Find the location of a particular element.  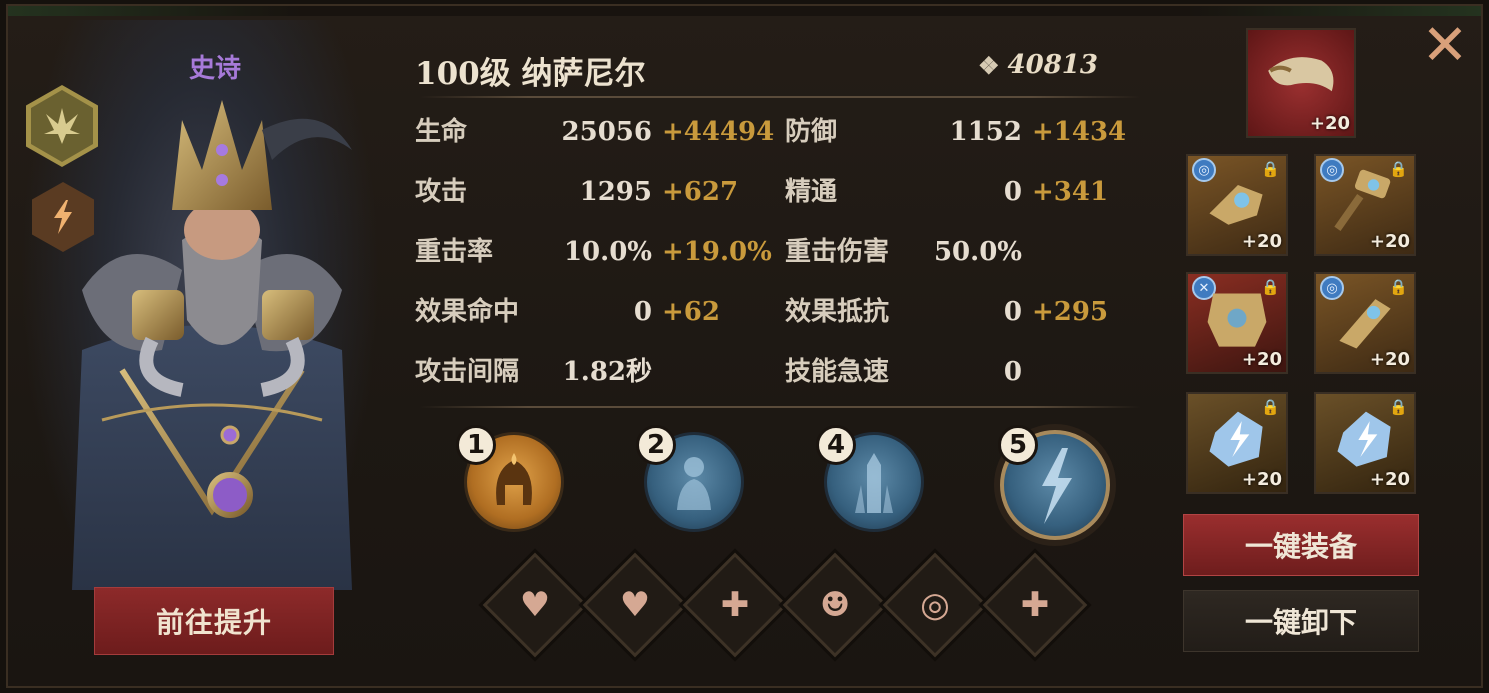

equip-slot-3: ✕ 🔒 +20 is located at coordinates (1237, 323).